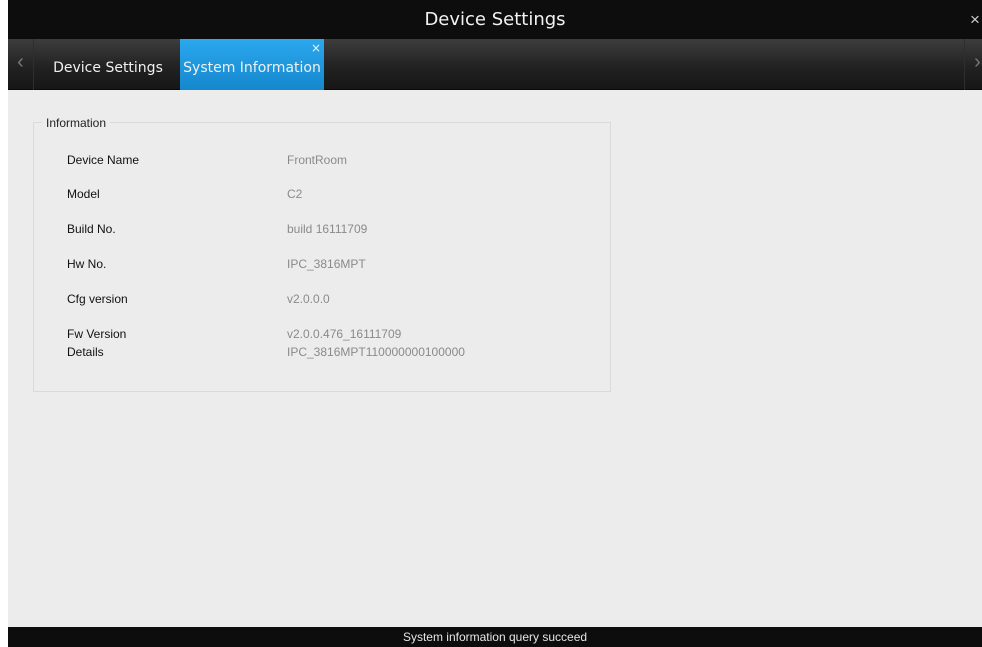 The height and width of the screenshot is (647, 982). I want to click on status-bar: System information query succeed, so click(495, 637).